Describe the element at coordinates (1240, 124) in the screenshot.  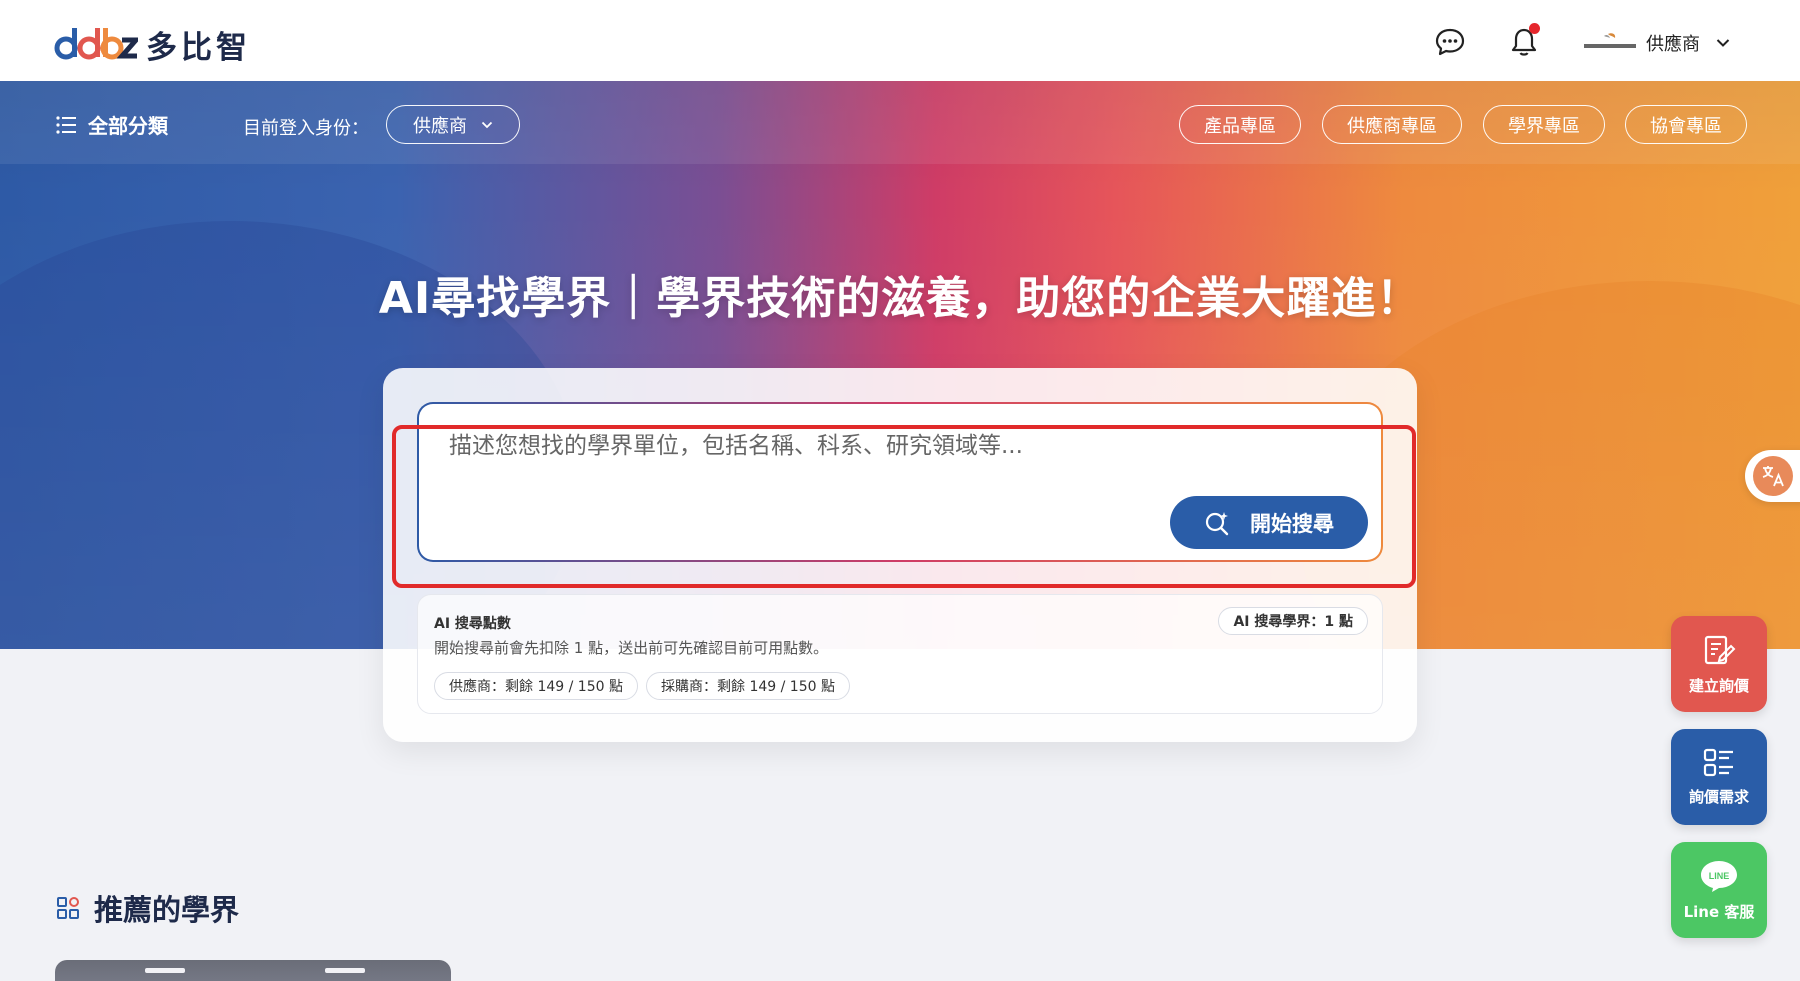
I see `zone-products-button: 產品專區` at that location.